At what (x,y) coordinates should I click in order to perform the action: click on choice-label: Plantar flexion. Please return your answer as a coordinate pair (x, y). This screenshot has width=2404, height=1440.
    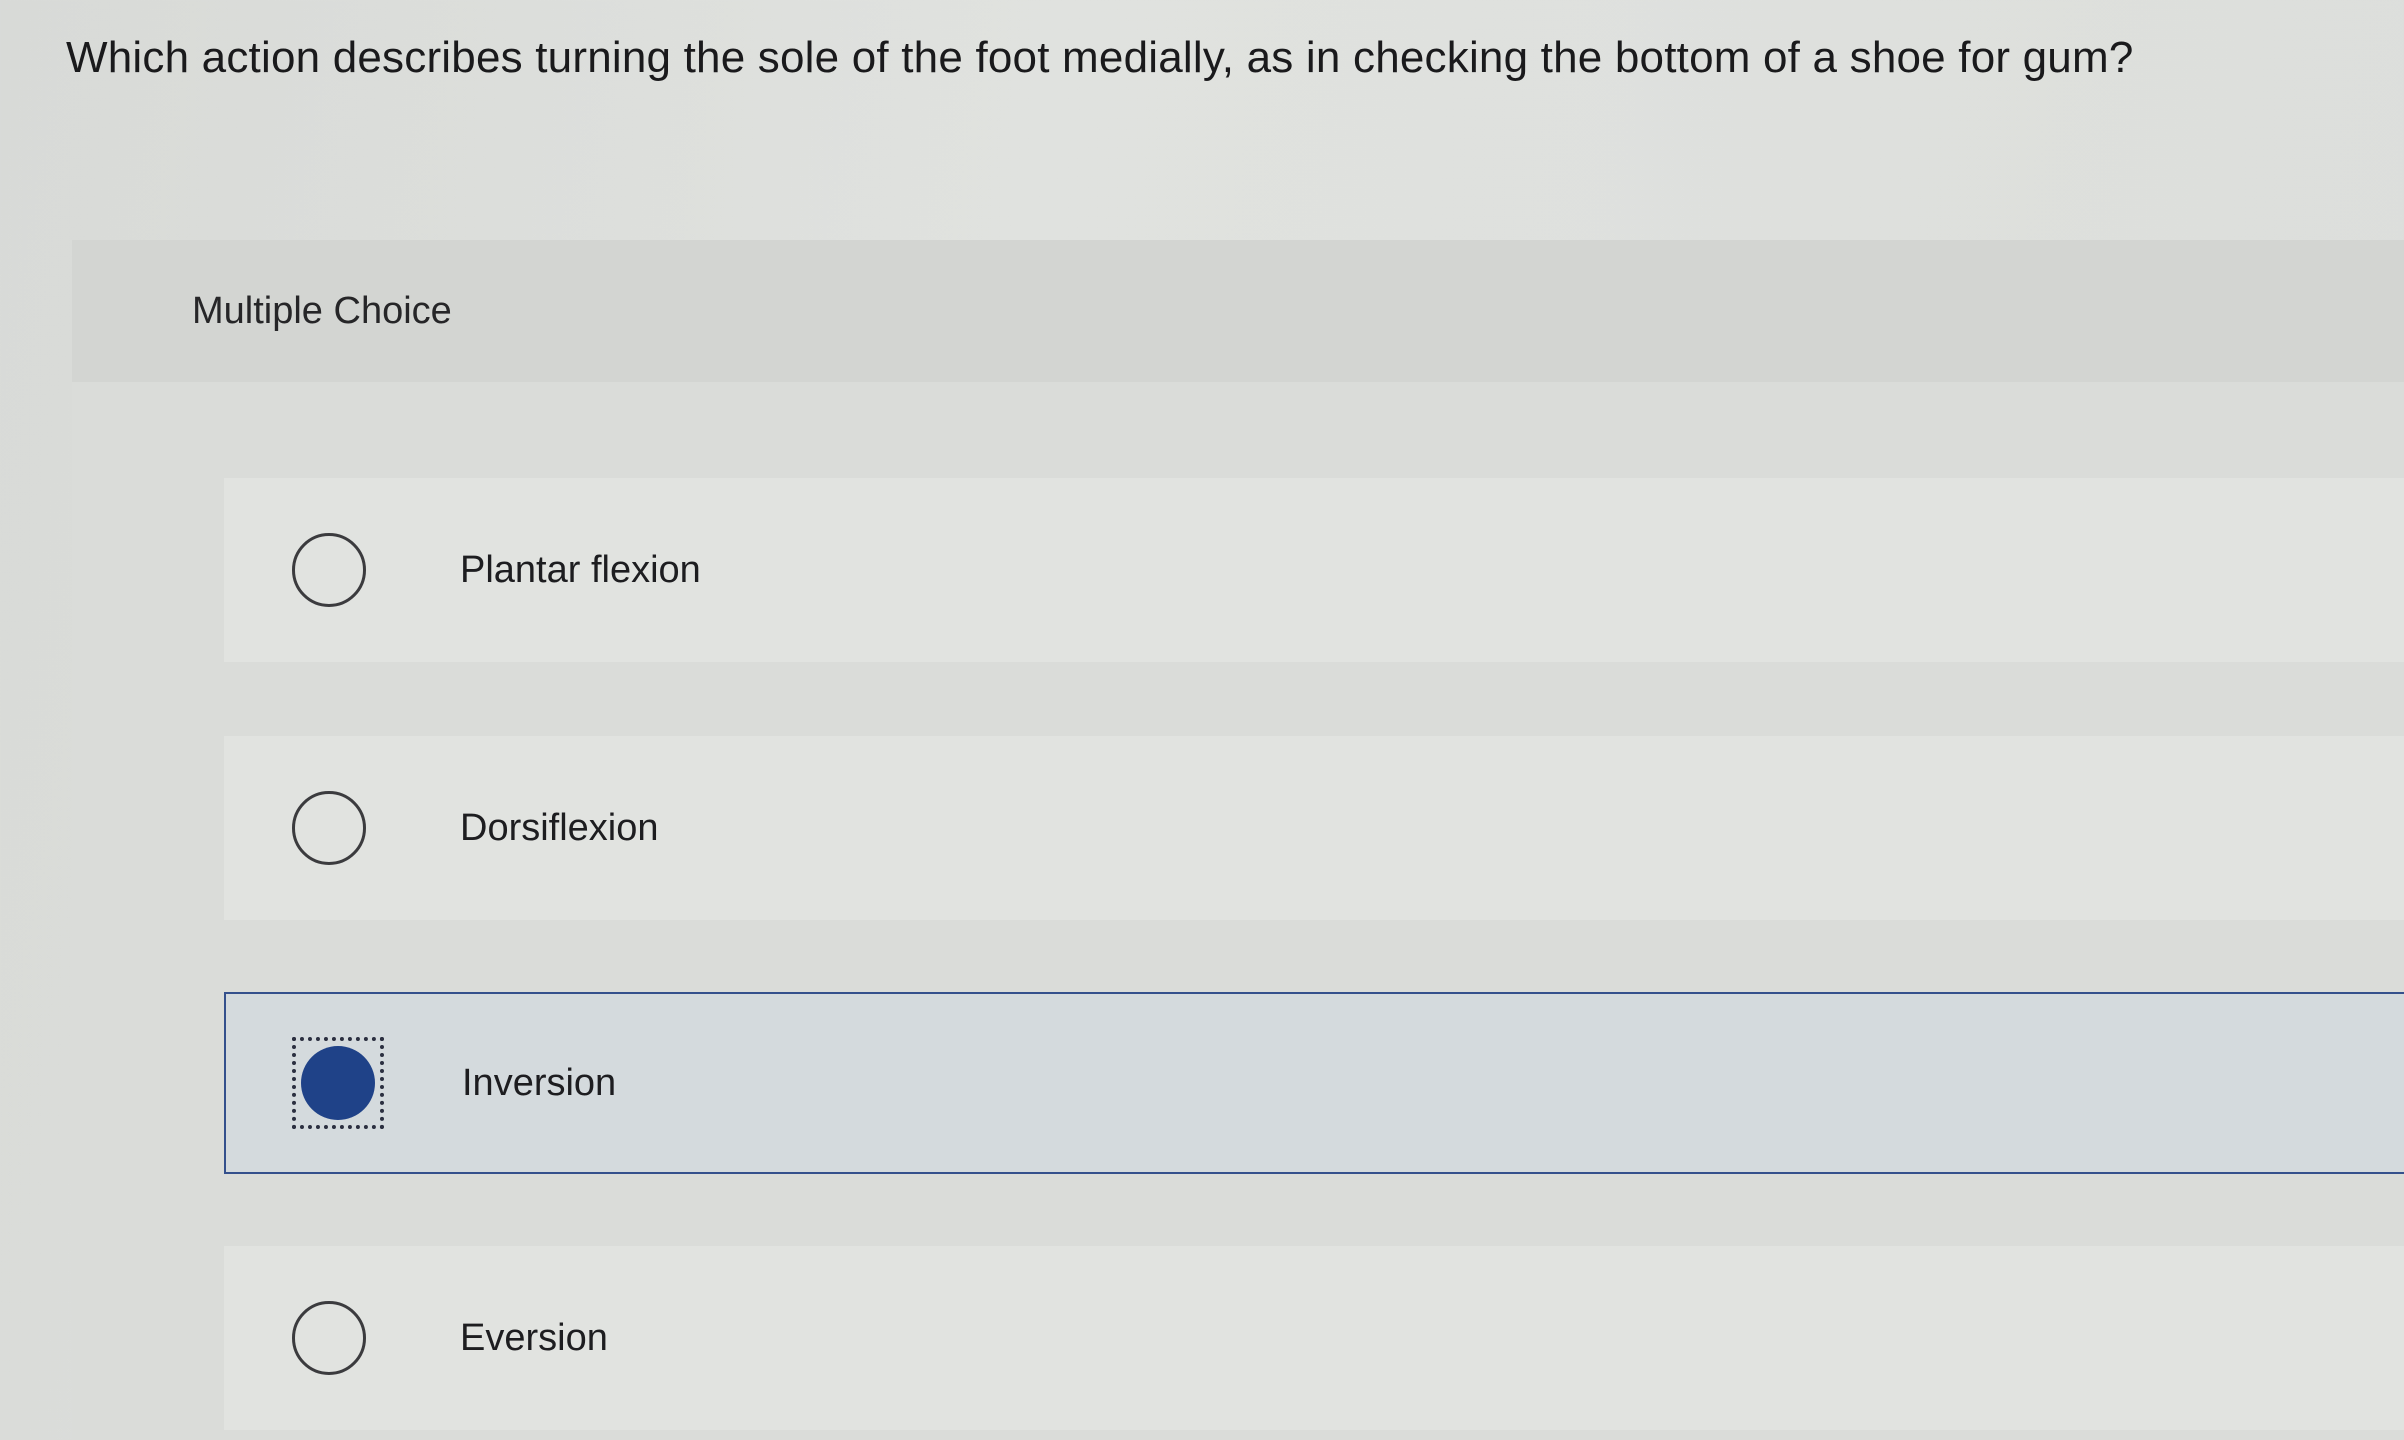
    Looking at the image, I should click on (580, 570).